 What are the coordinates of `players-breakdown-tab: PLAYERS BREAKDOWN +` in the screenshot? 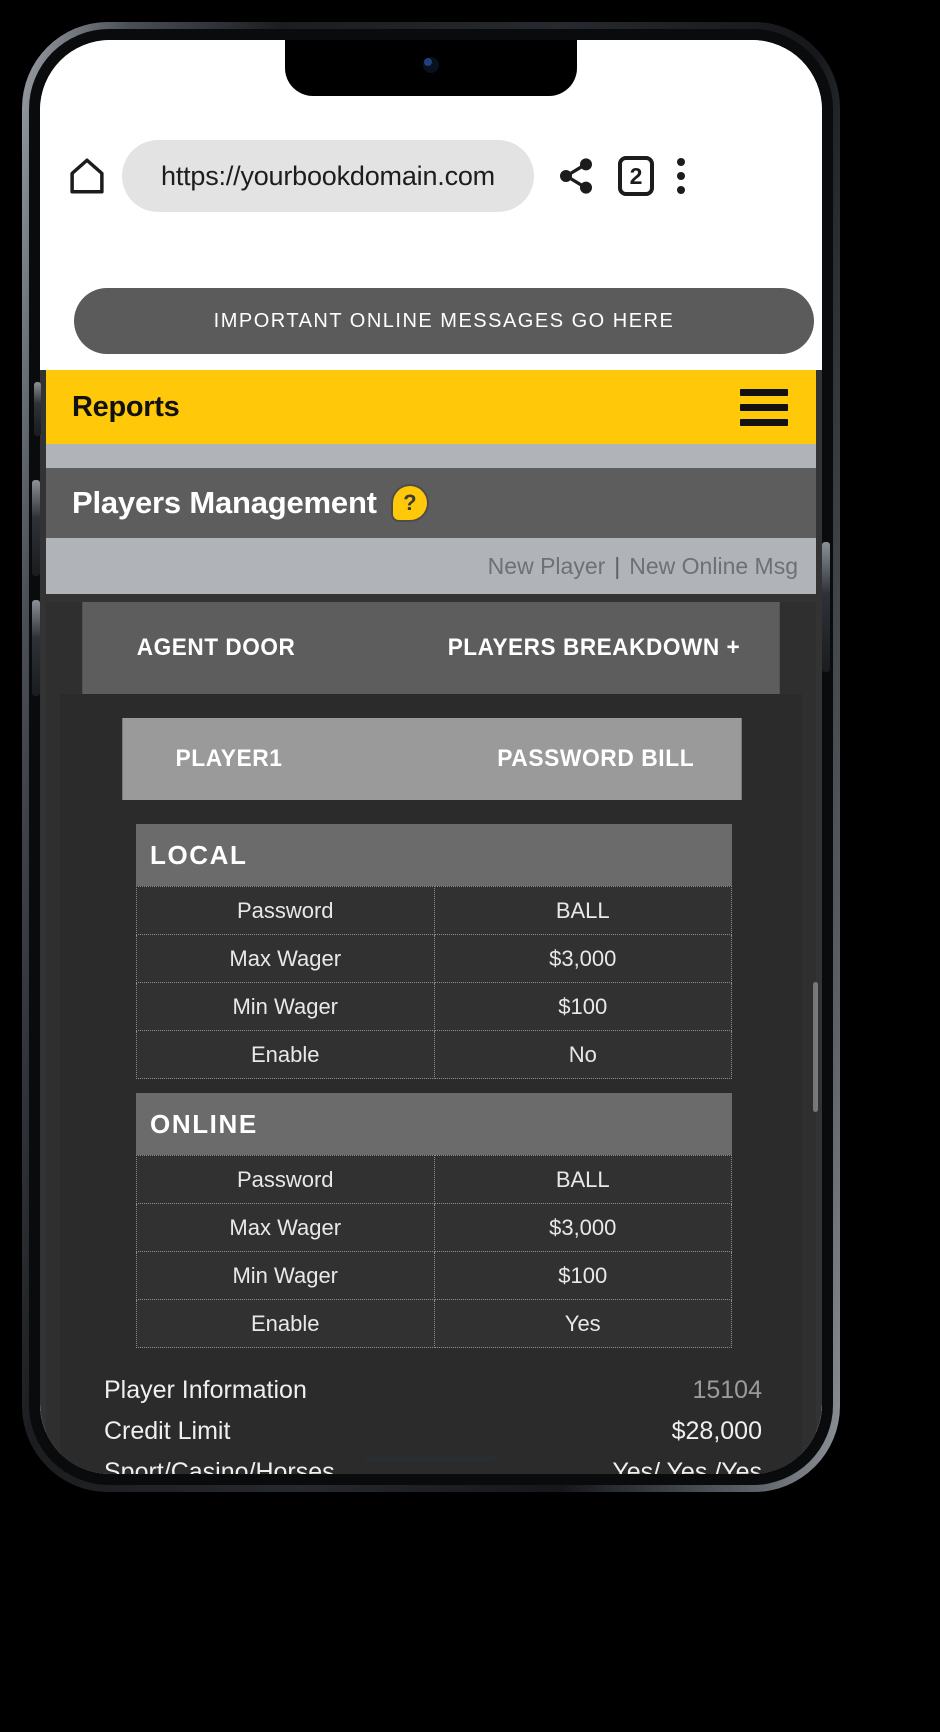 It's located at (594, 648).